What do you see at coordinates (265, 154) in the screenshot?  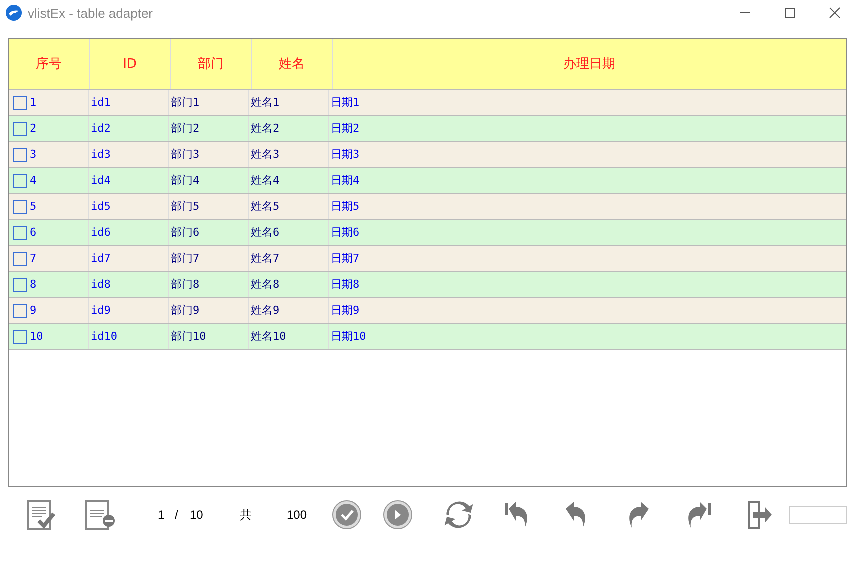 I see `table-cell: 姓名3` at bounding box center [265, 154].